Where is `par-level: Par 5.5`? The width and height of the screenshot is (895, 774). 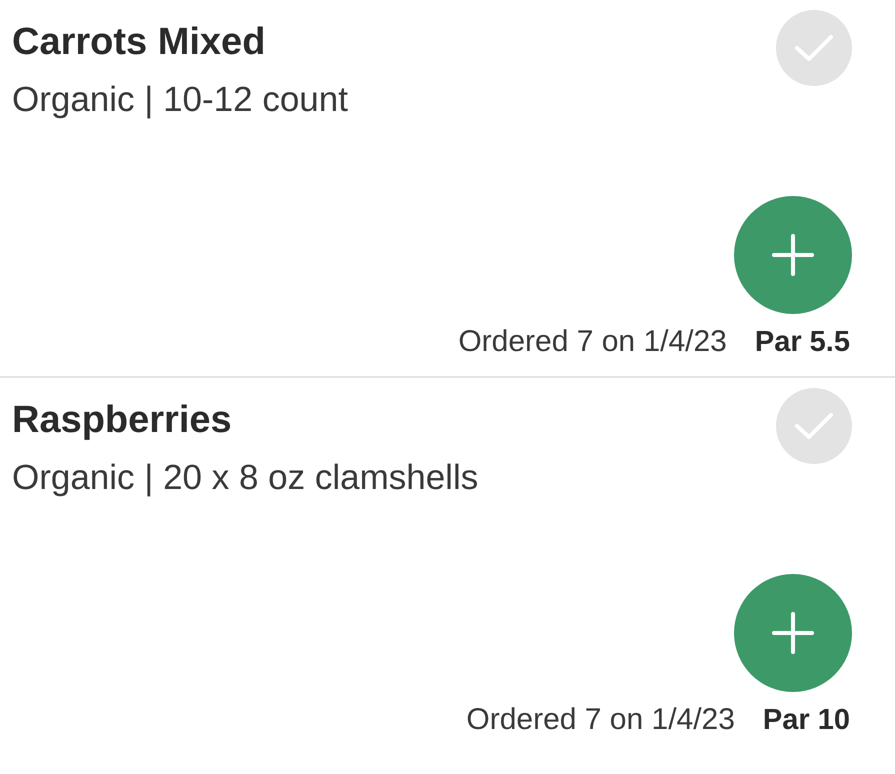 par-level: Par 5.5 is located at coordinates (802, 342).